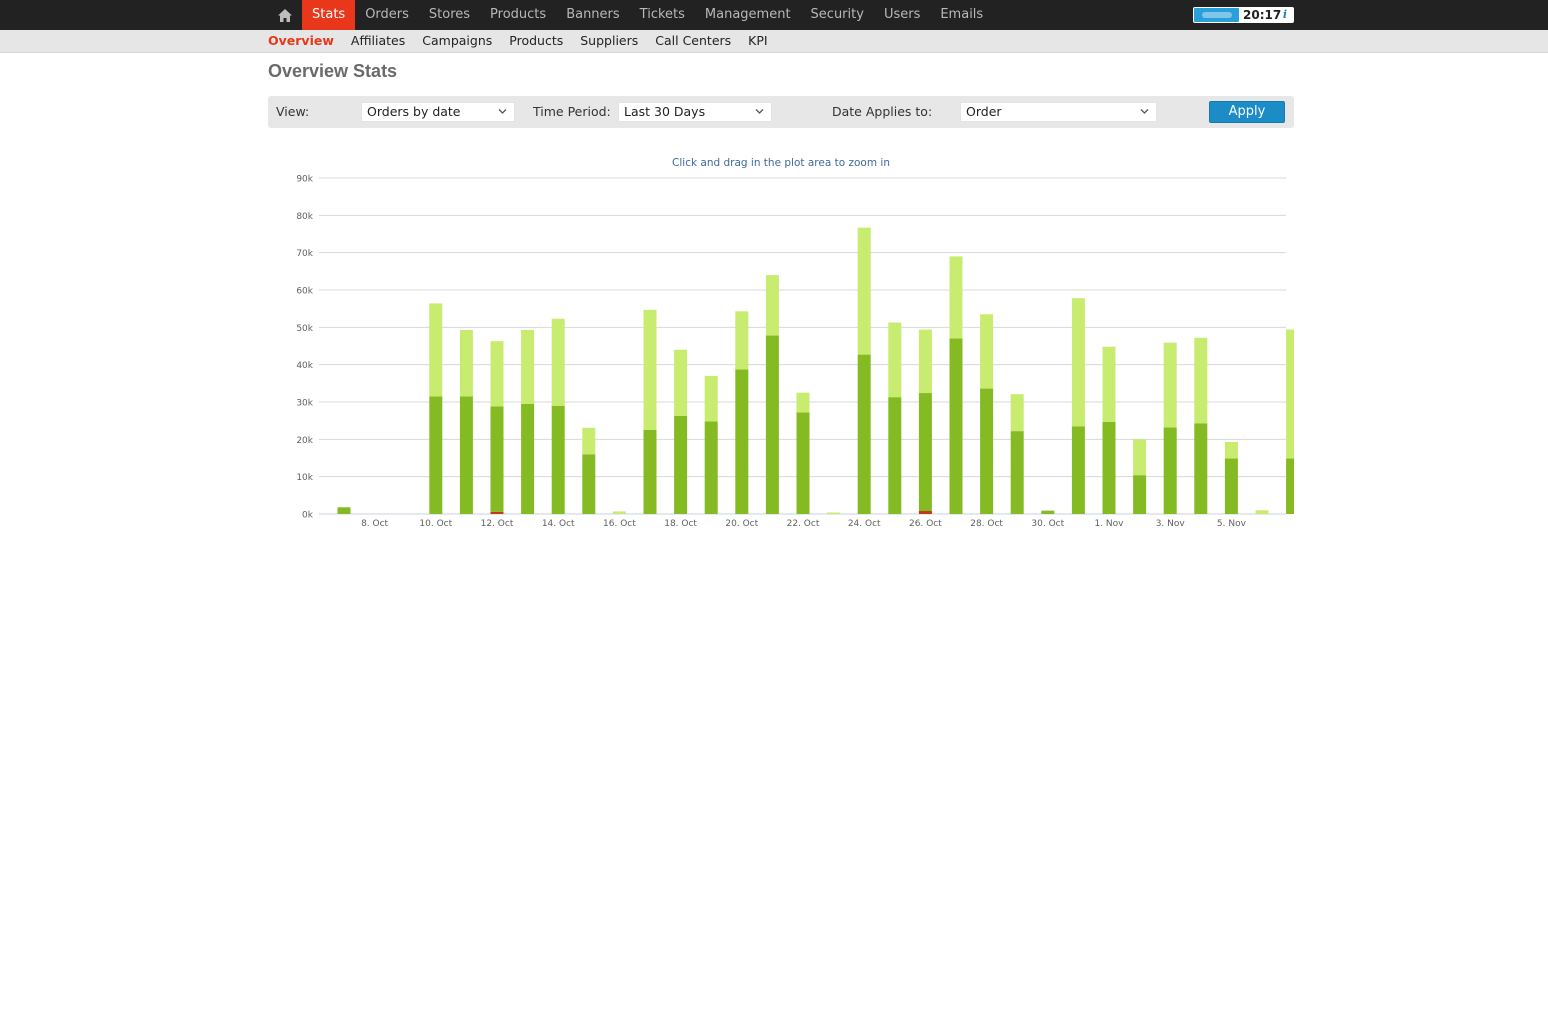  Describe the element at coordinates (693, 41) in the screenshot. I see `sub-nav-call-centers: Call Centers` at that location.